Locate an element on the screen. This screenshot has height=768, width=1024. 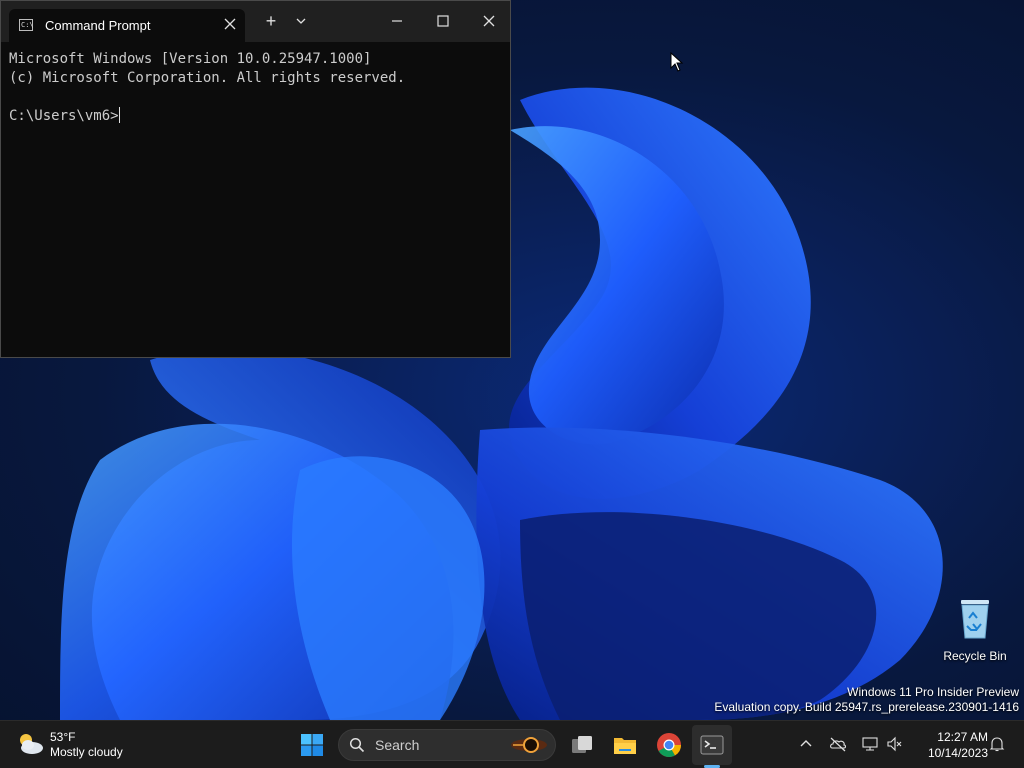
tab-title: Command Prompt is located at coordinates (98, 25).